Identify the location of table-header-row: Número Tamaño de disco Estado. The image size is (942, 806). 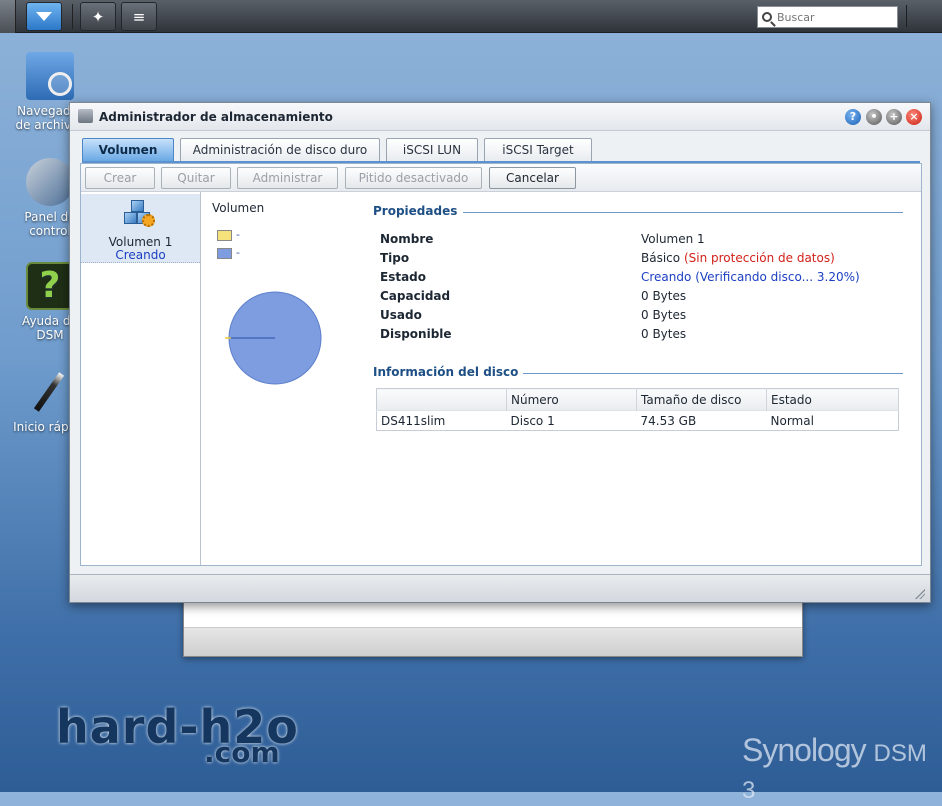
(637, 399).